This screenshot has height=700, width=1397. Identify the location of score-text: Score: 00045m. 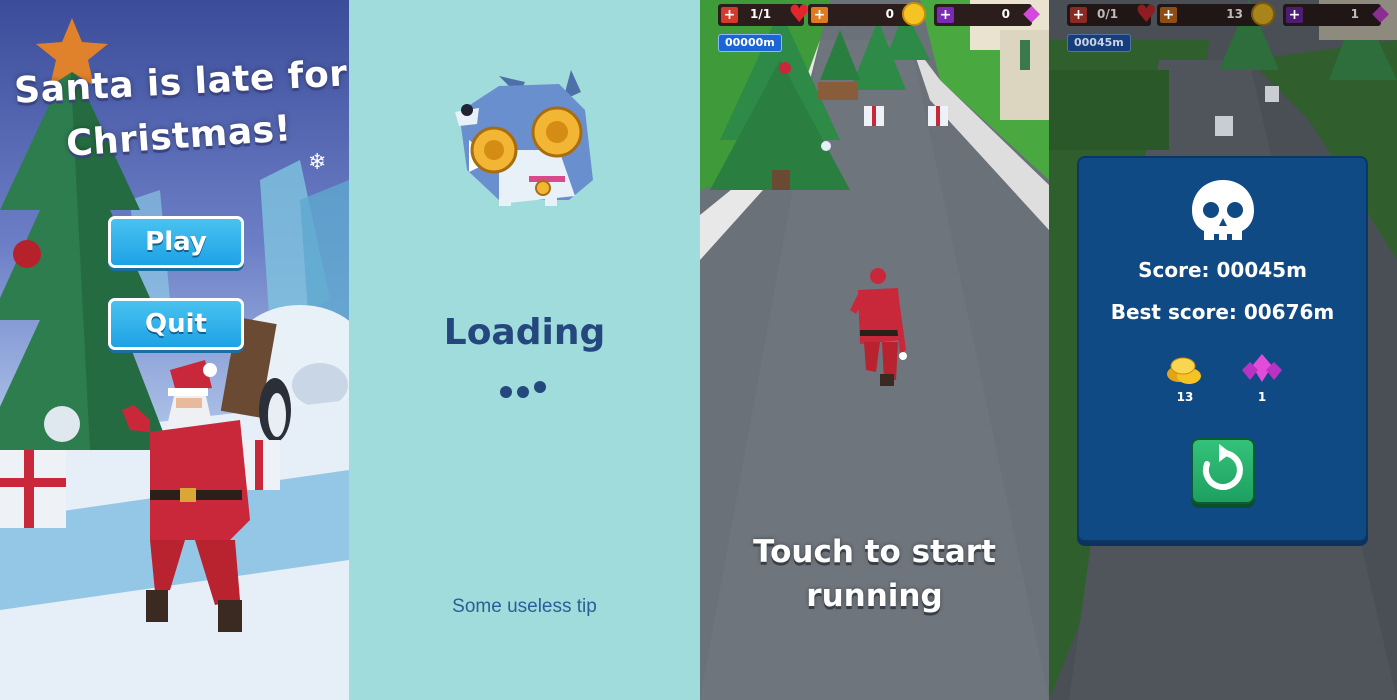
(1222, 270).